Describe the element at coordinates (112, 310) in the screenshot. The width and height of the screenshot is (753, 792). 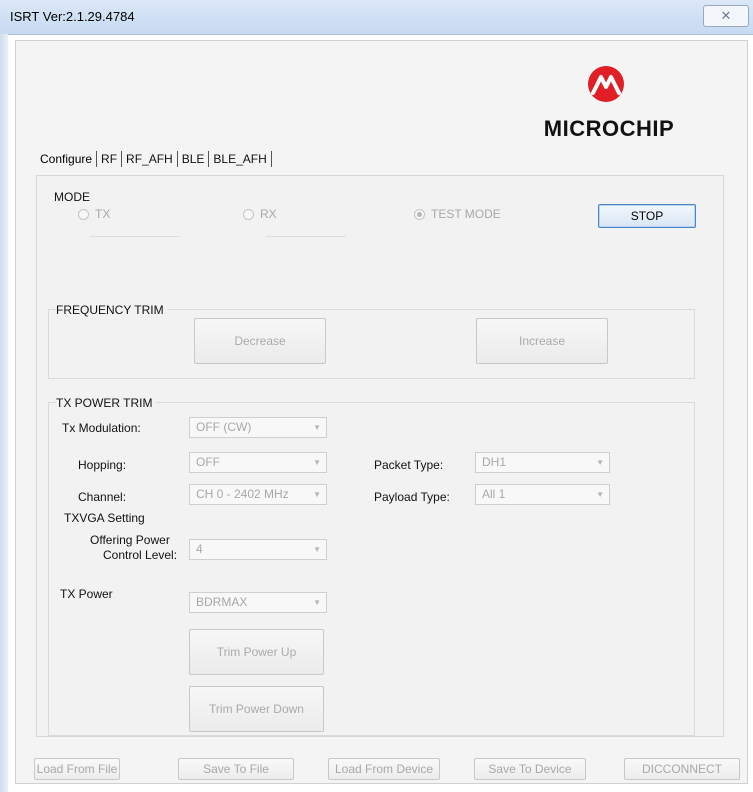
I see `frequency-trim-label: FREQUENCY TRIM` at that location.